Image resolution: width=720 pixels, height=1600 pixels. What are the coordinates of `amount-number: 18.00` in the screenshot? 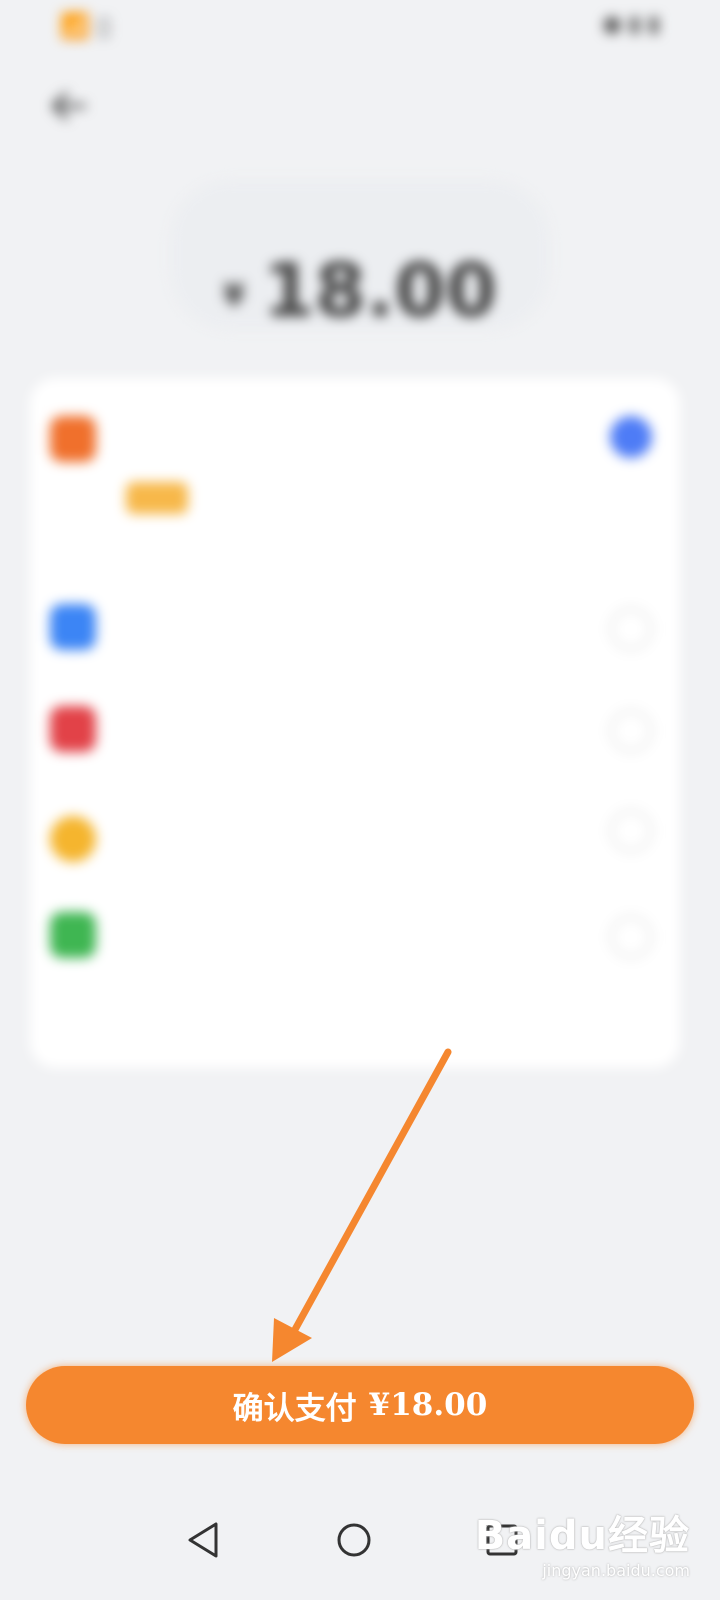 It's located at (380, 291).